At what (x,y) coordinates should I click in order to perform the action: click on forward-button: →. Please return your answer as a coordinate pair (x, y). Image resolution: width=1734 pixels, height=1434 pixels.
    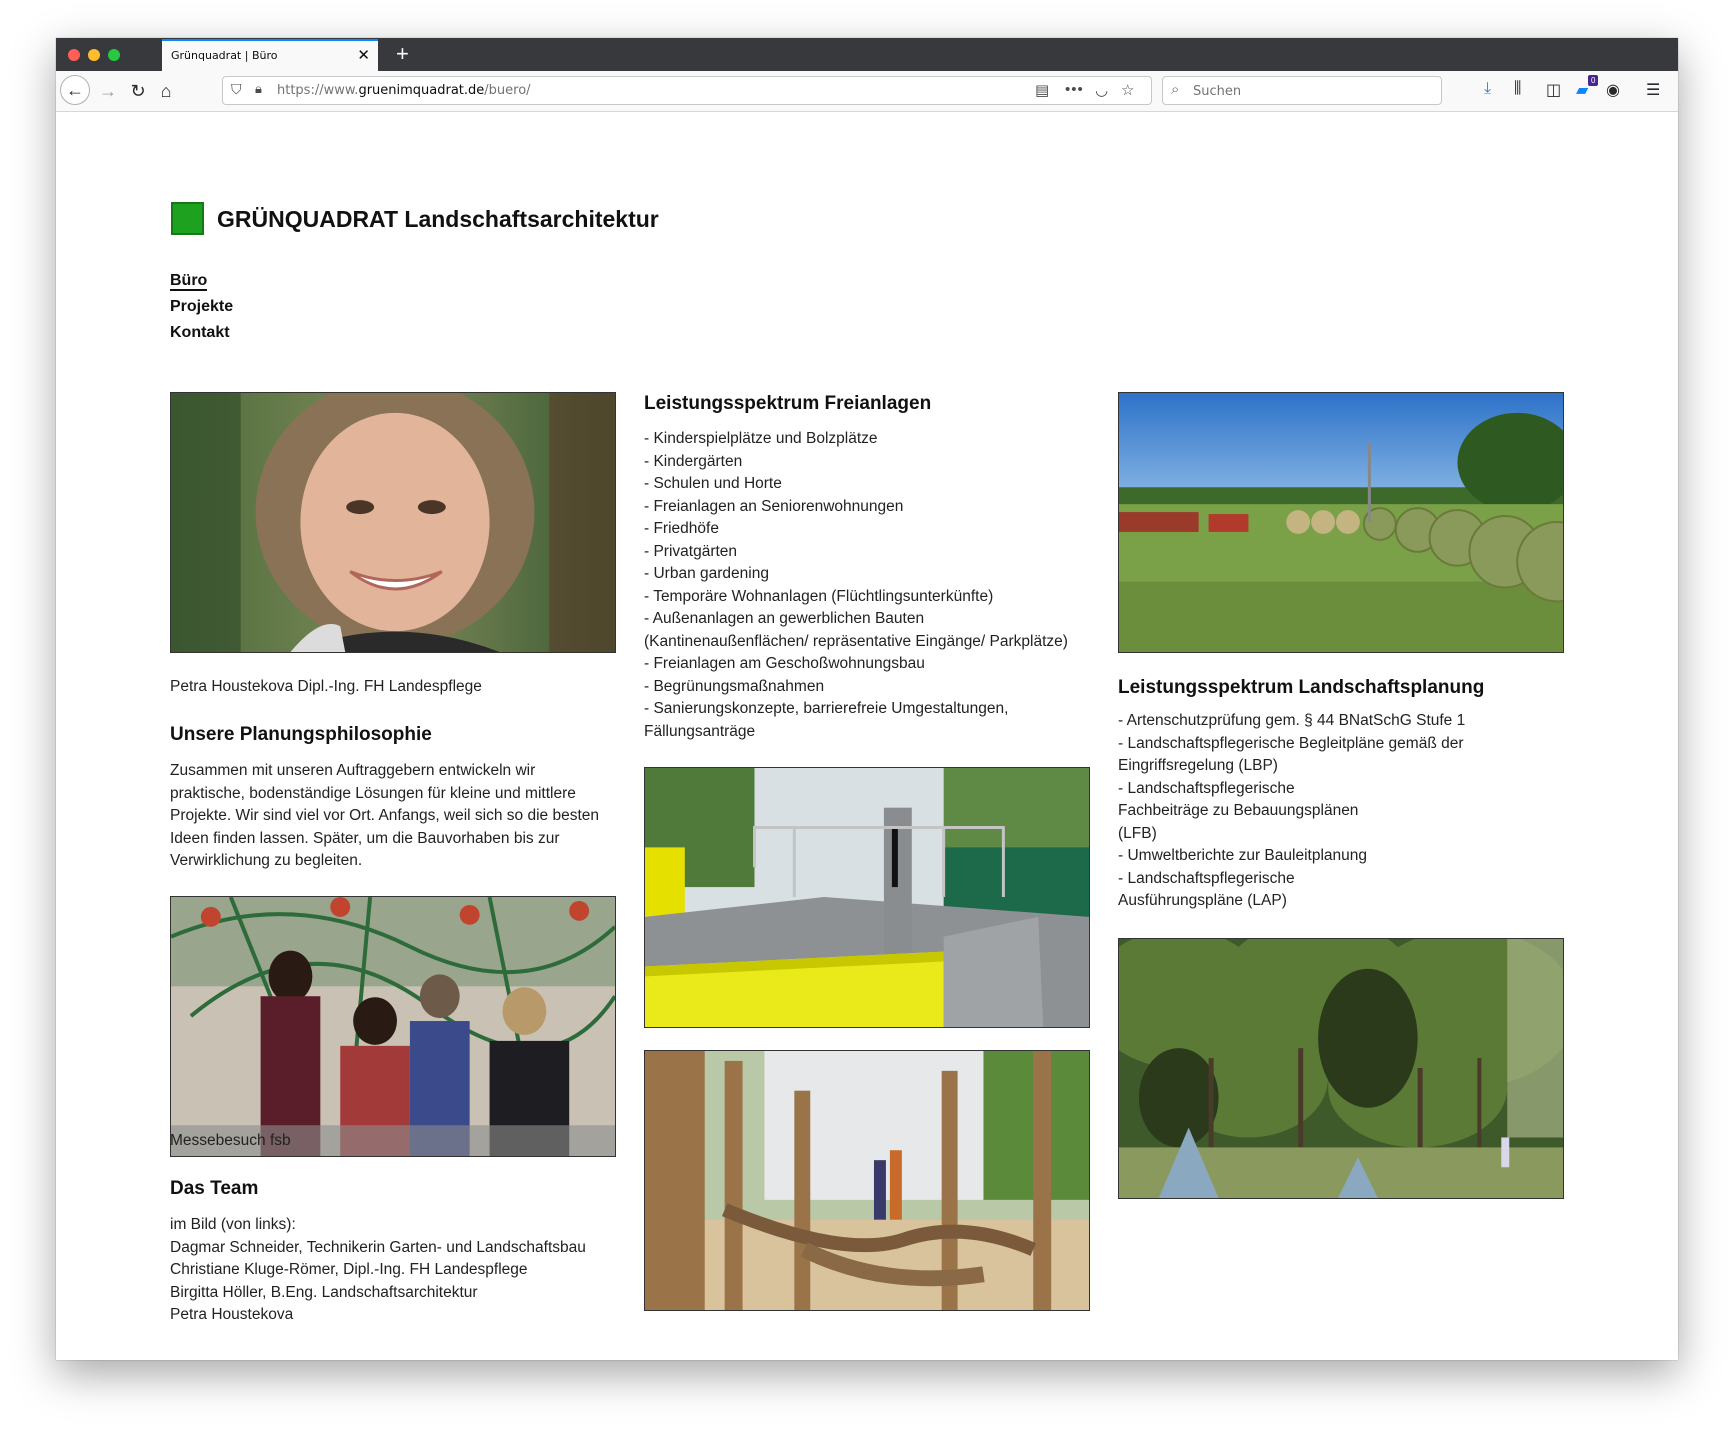
    Looking at the image, I should click on (108, 91).